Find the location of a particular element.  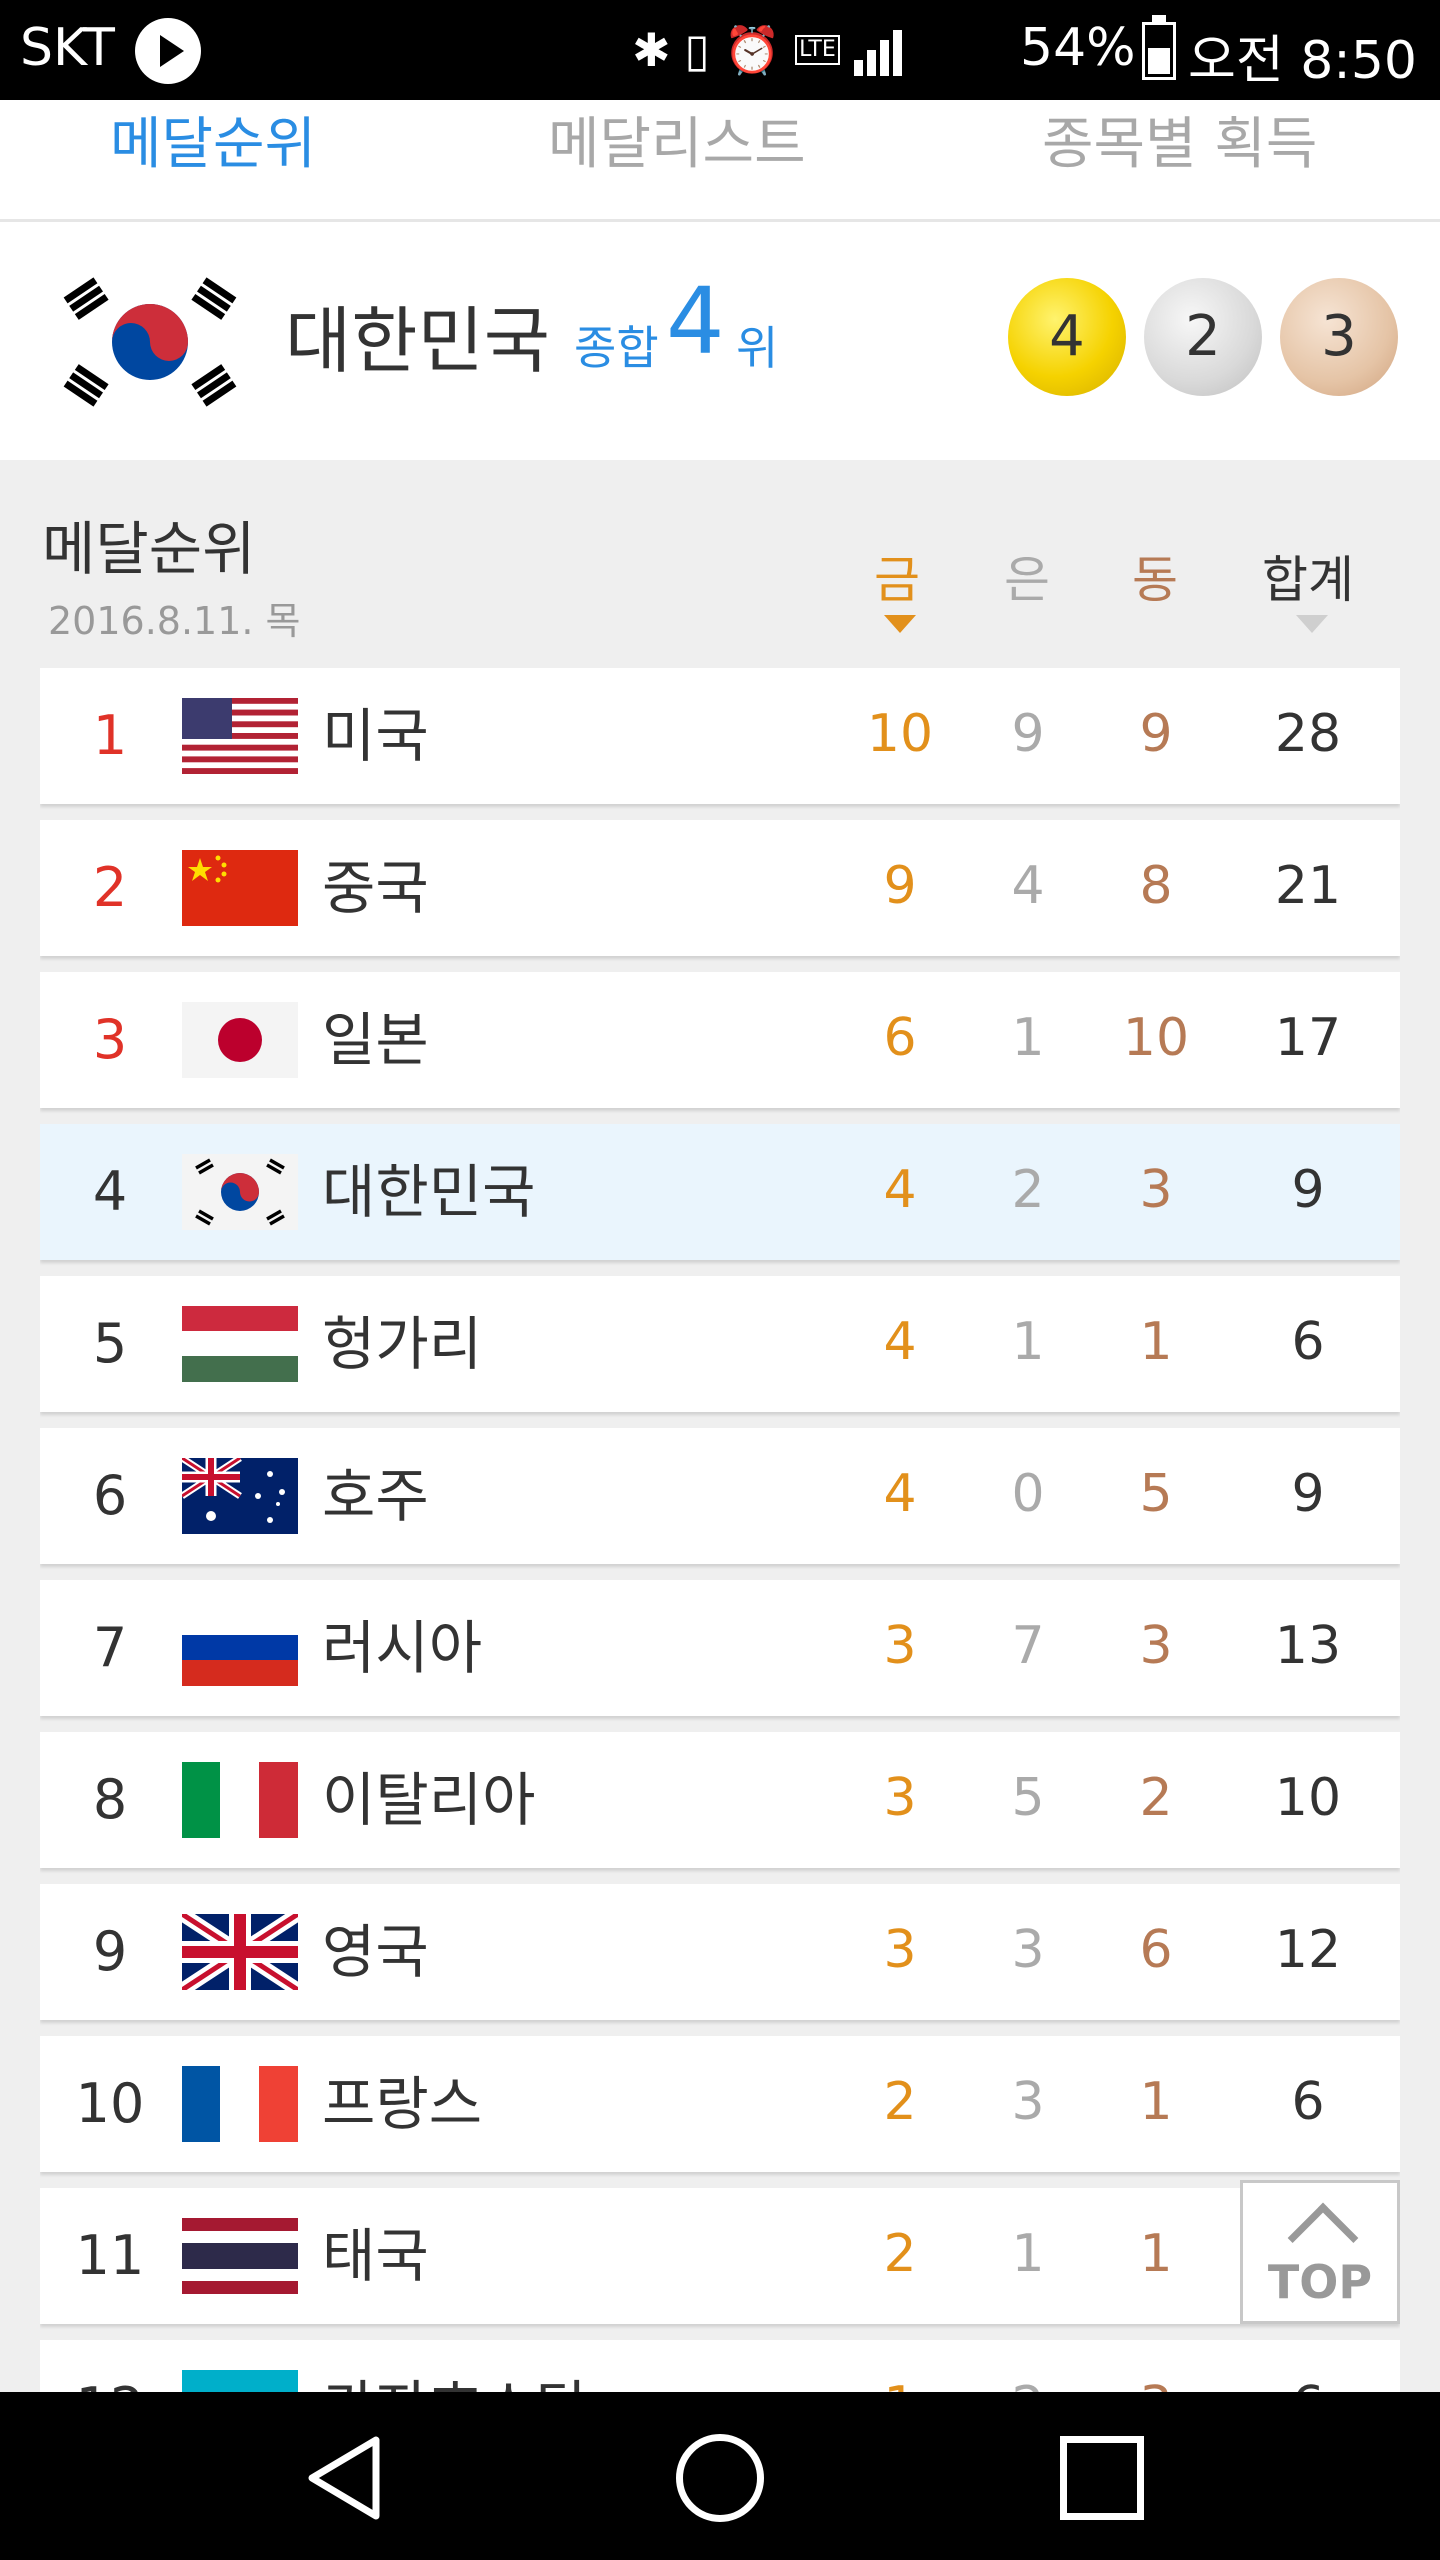

row-total: 28 is located at coordinates (1308, 734).